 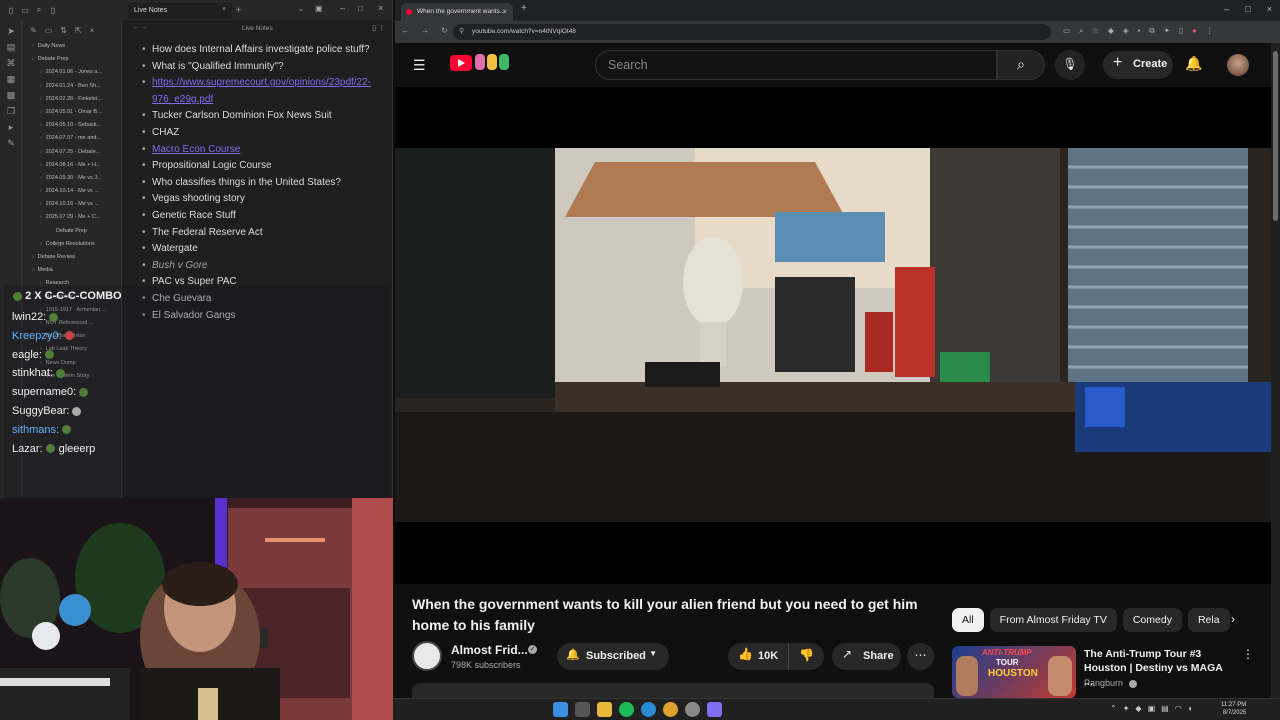 I want to click on obsidian-tab: Live Notes ×, so click(x=180, y=11).